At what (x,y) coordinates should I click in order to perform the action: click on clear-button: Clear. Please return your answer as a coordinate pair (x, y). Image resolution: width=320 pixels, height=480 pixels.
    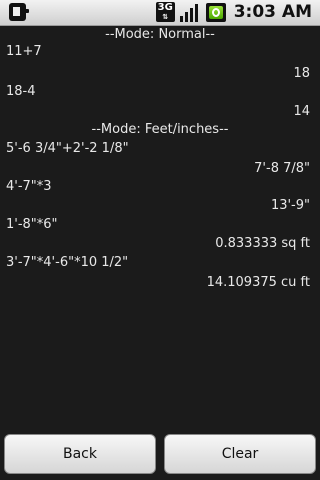
    Looking at the image, I should click on (240, 454).